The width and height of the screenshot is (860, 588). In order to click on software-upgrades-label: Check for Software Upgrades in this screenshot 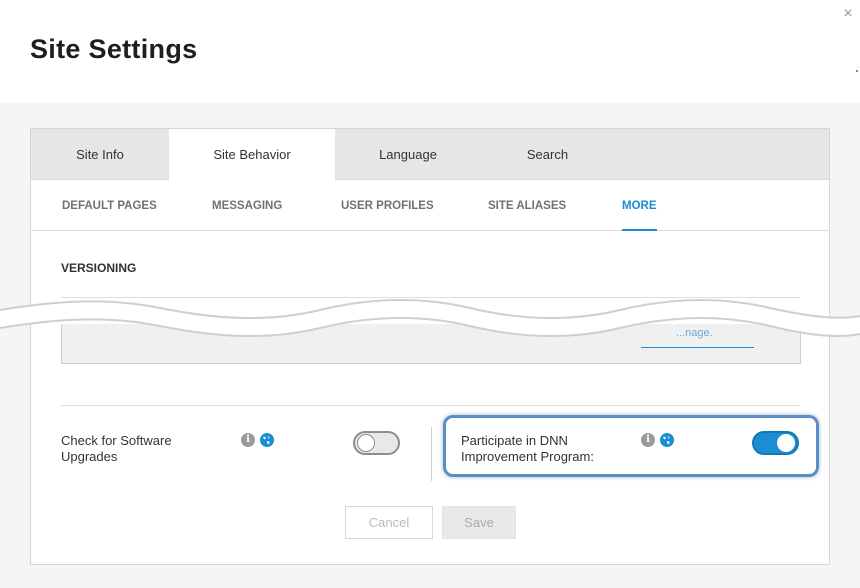, I will do `click(116, 448)`.